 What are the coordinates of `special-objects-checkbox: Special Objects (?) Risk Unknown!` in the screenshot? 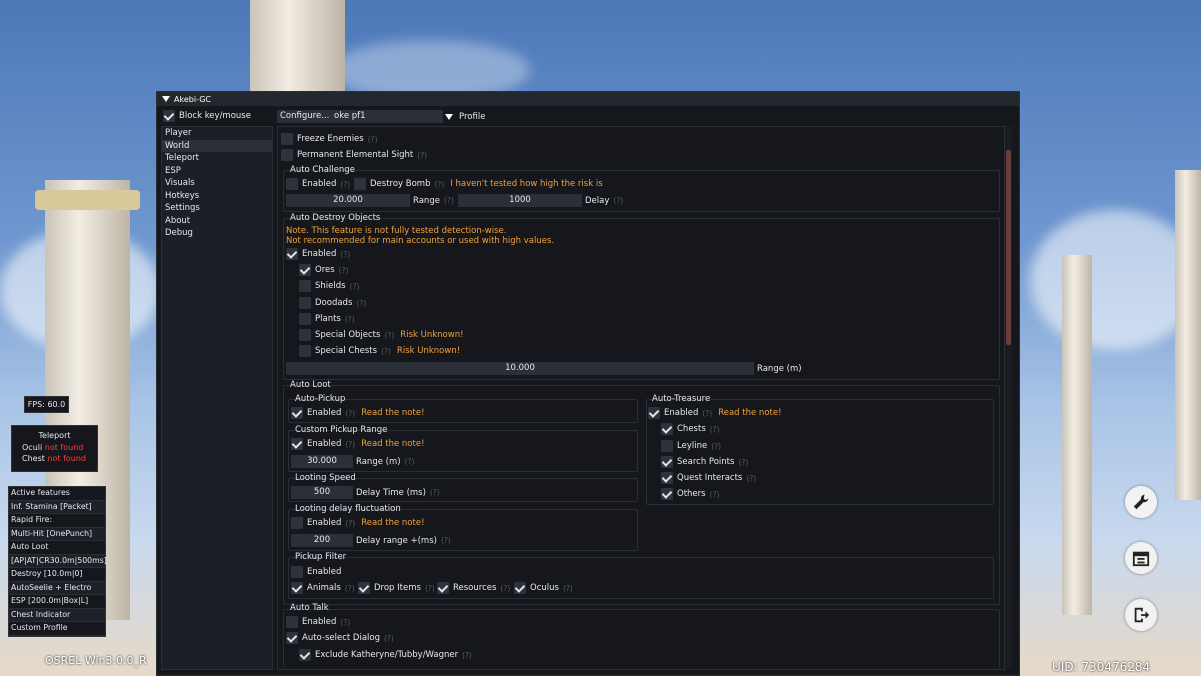 It's located at (381, 335).